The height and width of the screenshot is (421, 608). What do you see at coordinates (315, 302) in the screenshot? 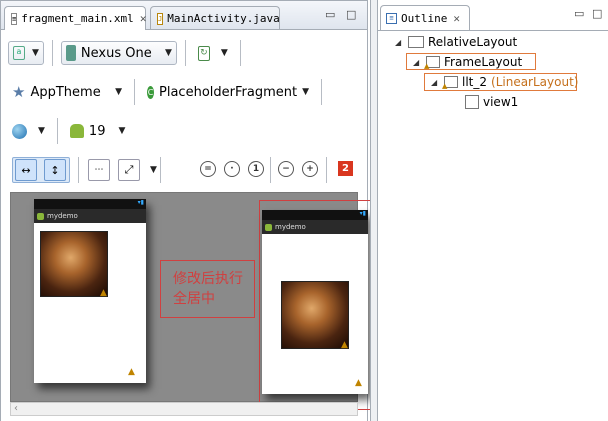
I see `preview-after: ▾▮ mydemo ▲ ▲` at bounding box center [315, 302].